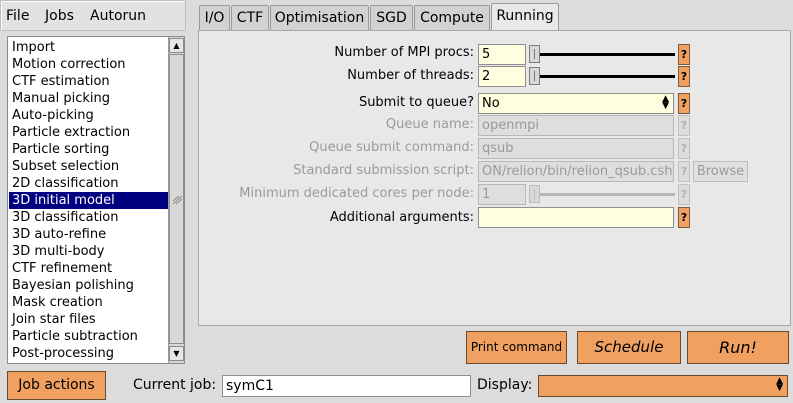 Image resolution: width=793 pixels, height=403 pixels. Describe the element at coordinates (73, 285) in the screenshot. I see `process-item: Bayesian polishing` at that location.